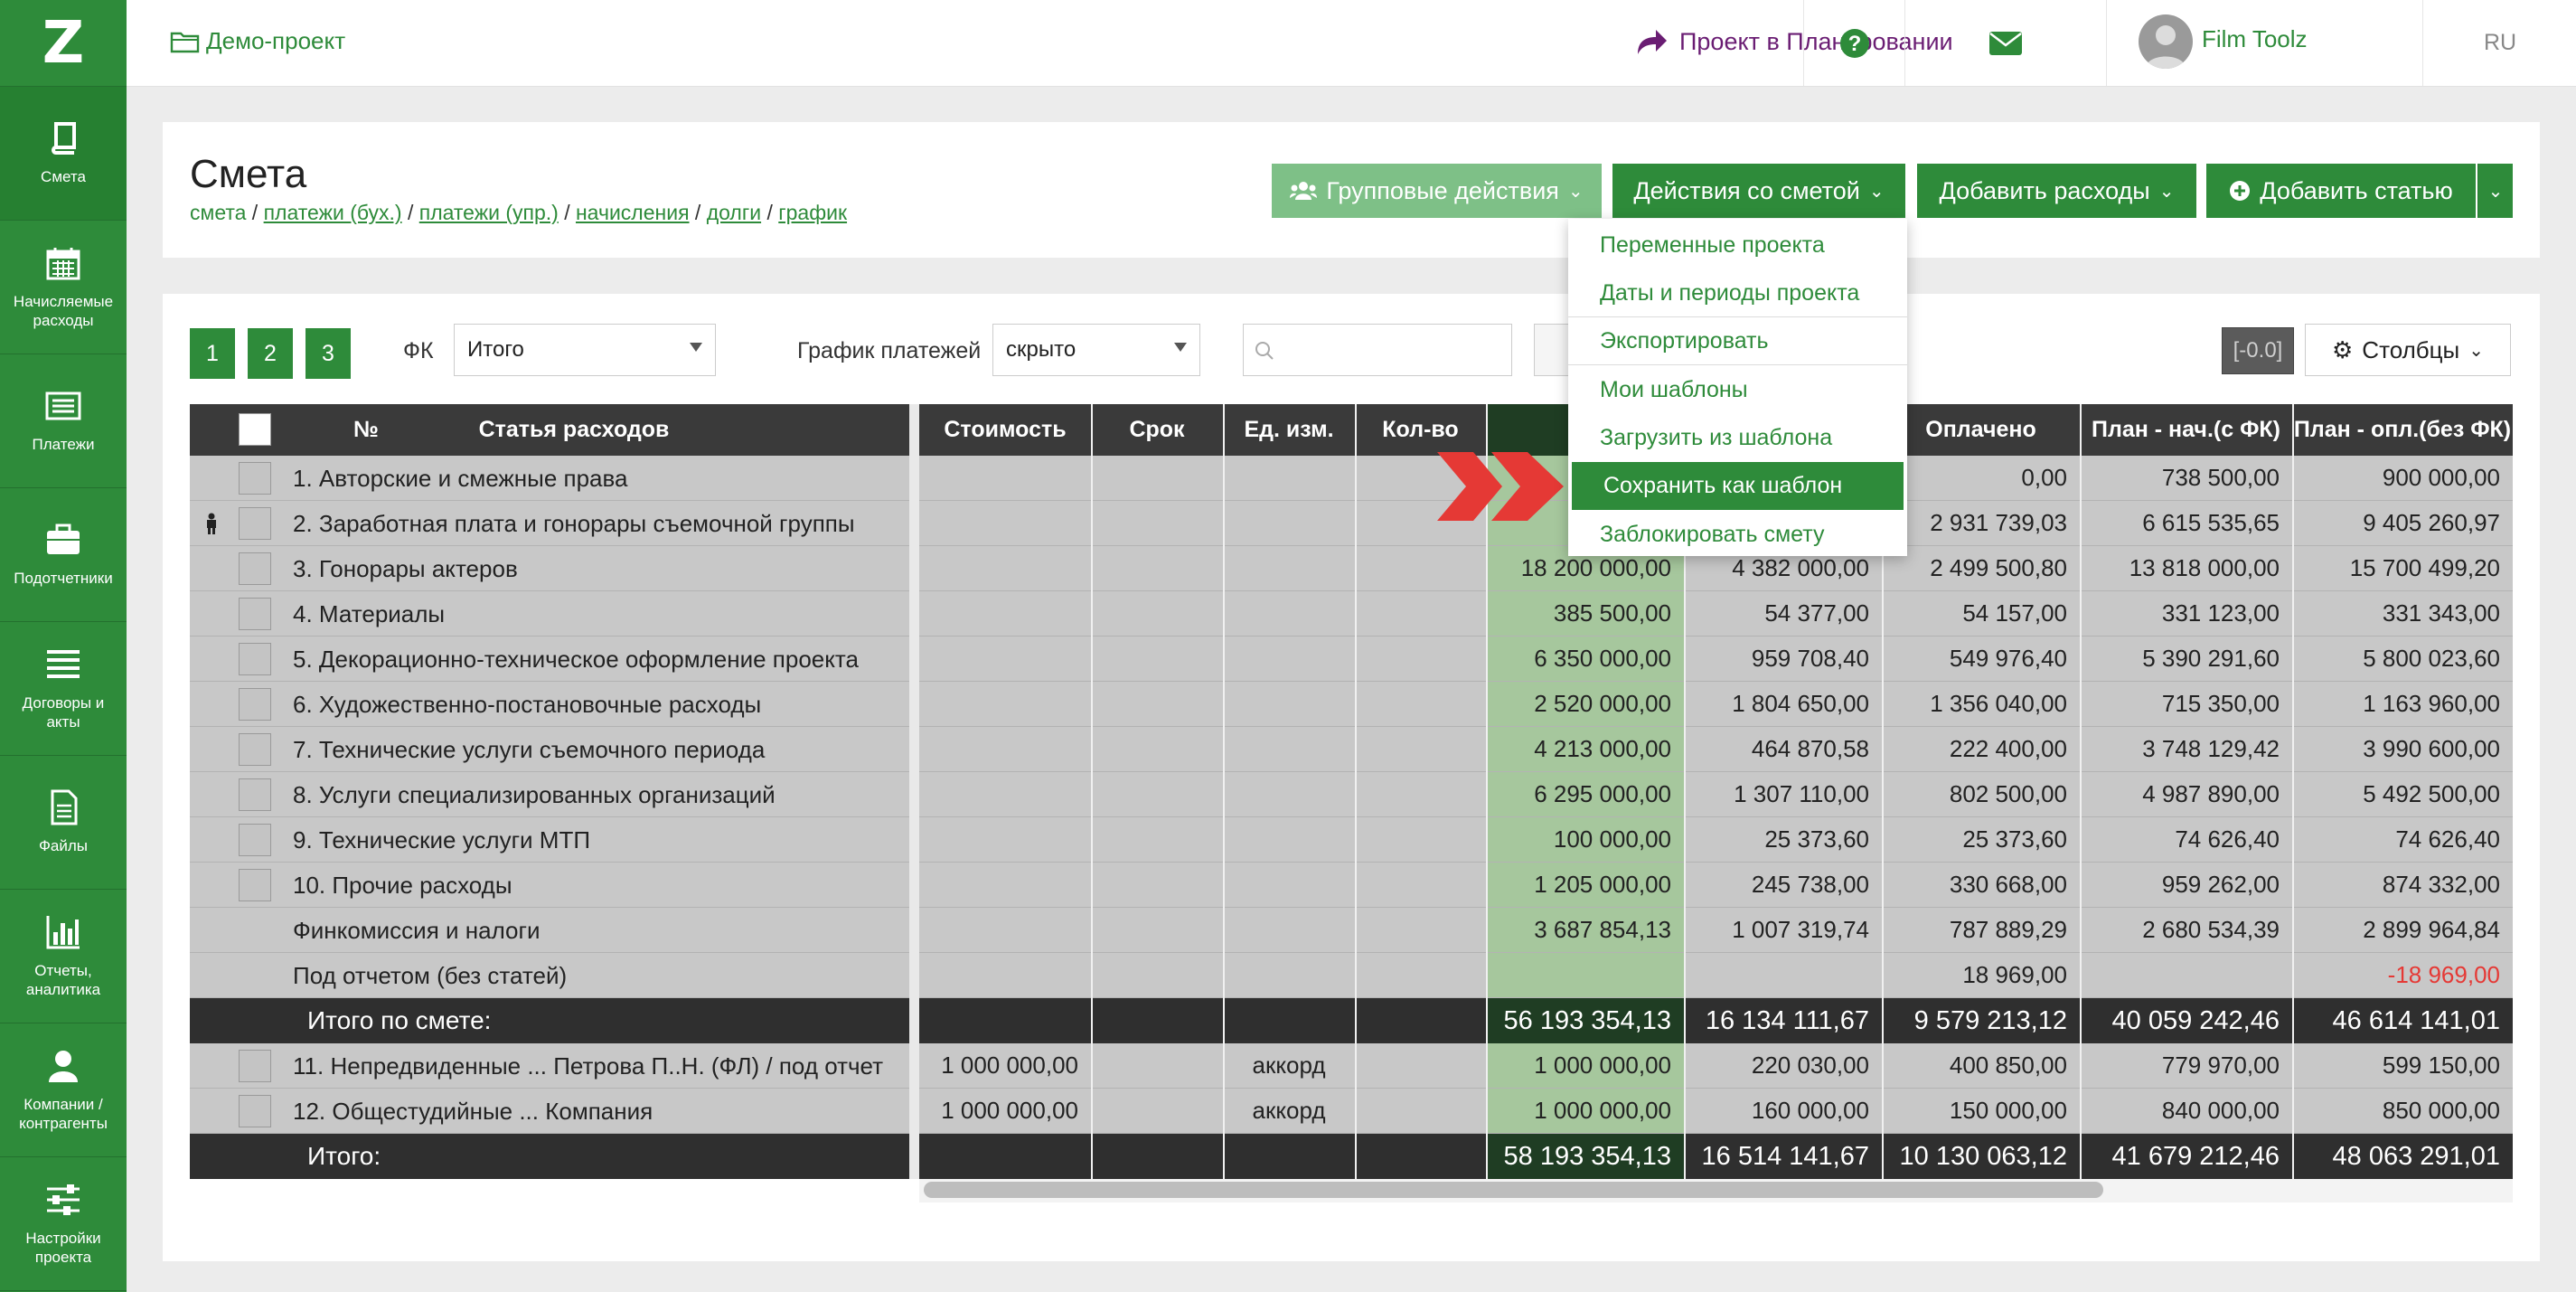 Image resolution: width=2576 pixels, height=1292 pixels. What do you see at coordinates (63, 555) in the screenshot?
I see `sidebar-item-3: Подотчетники` at bounding box center [63, 555].